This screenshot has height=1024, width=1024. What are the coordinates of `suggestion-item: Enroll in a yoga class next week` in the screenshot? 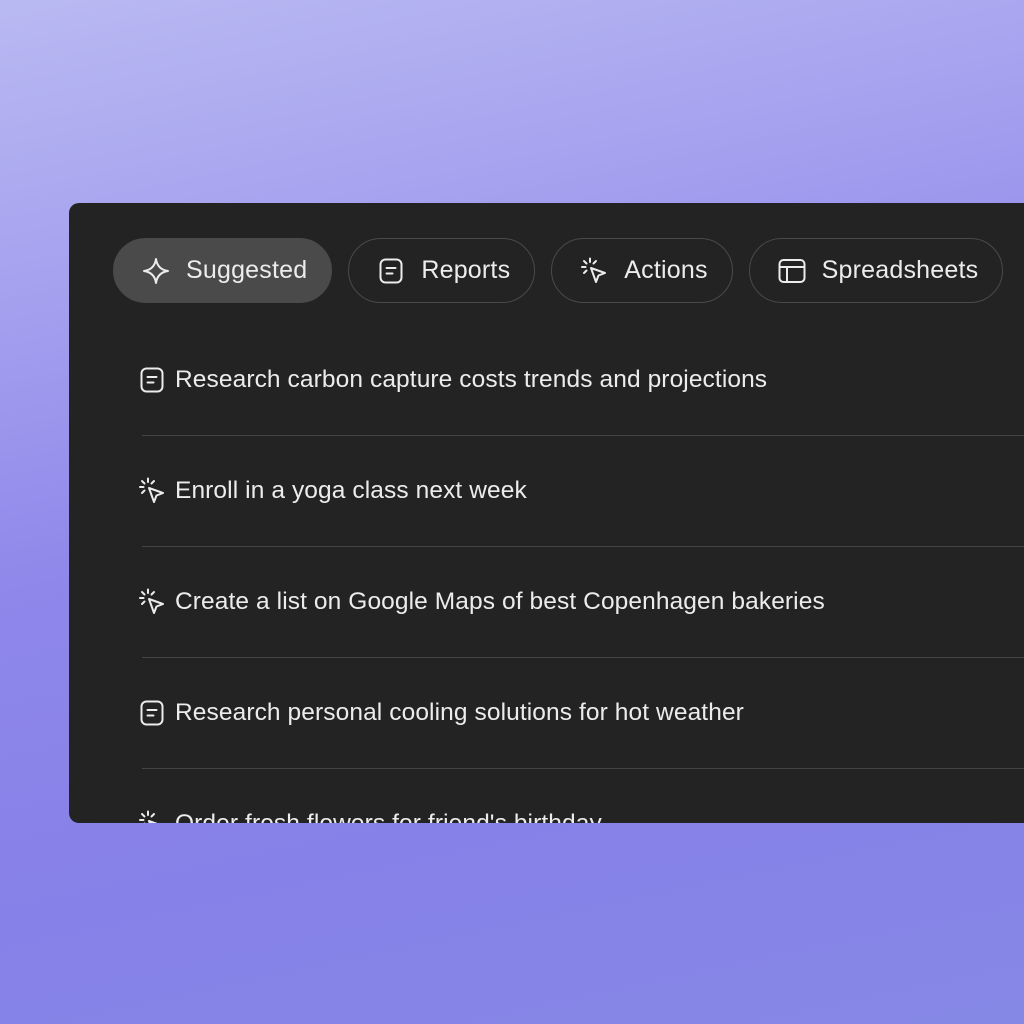 It's located at (581, 491).